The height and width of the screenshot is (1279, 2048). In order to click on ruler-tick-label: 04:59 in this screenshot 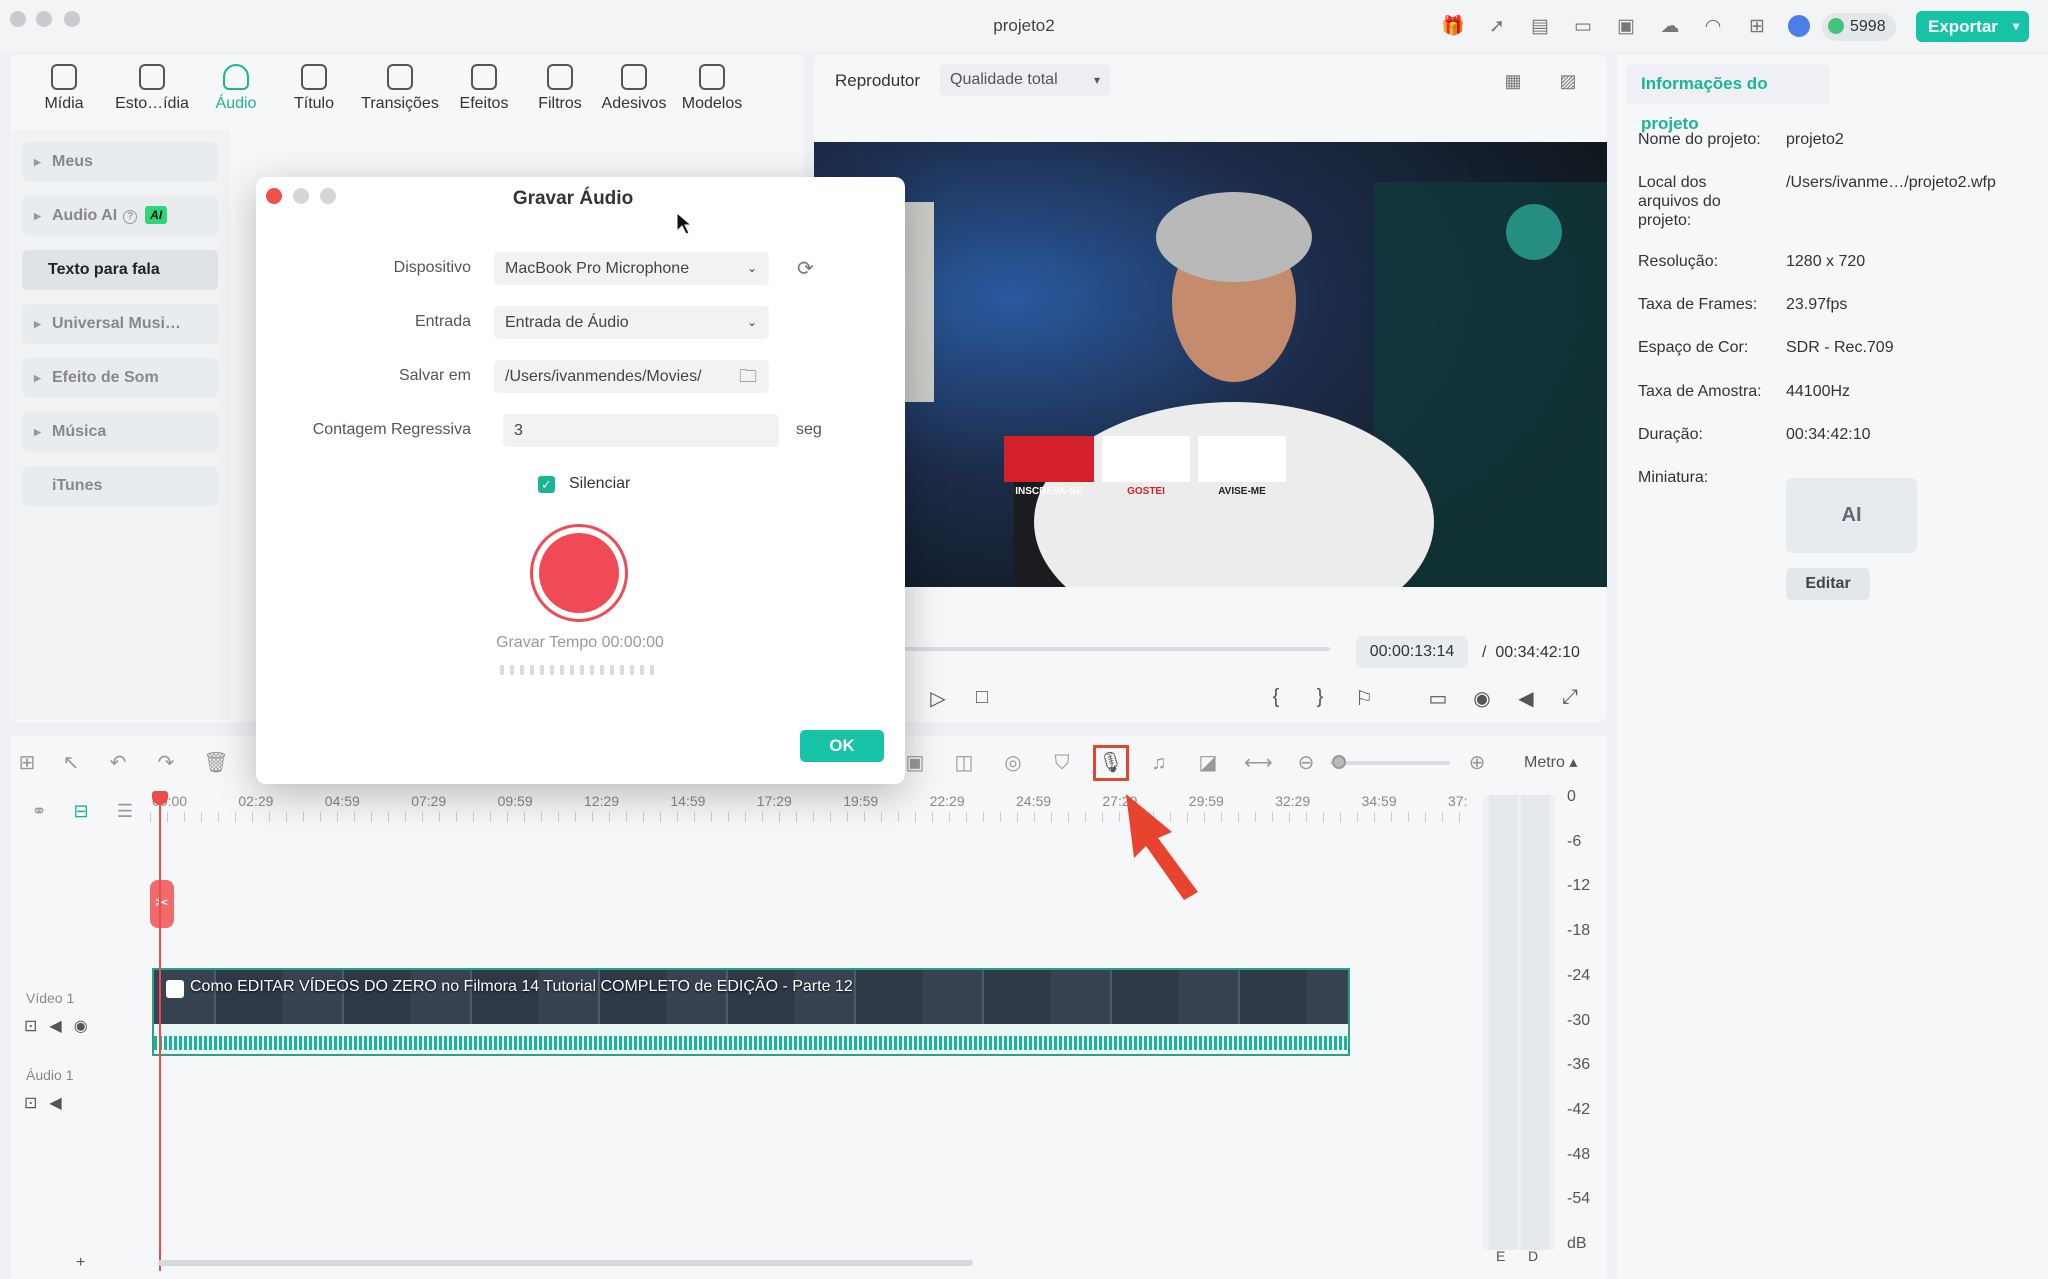, I will do `click(342, 801)`.